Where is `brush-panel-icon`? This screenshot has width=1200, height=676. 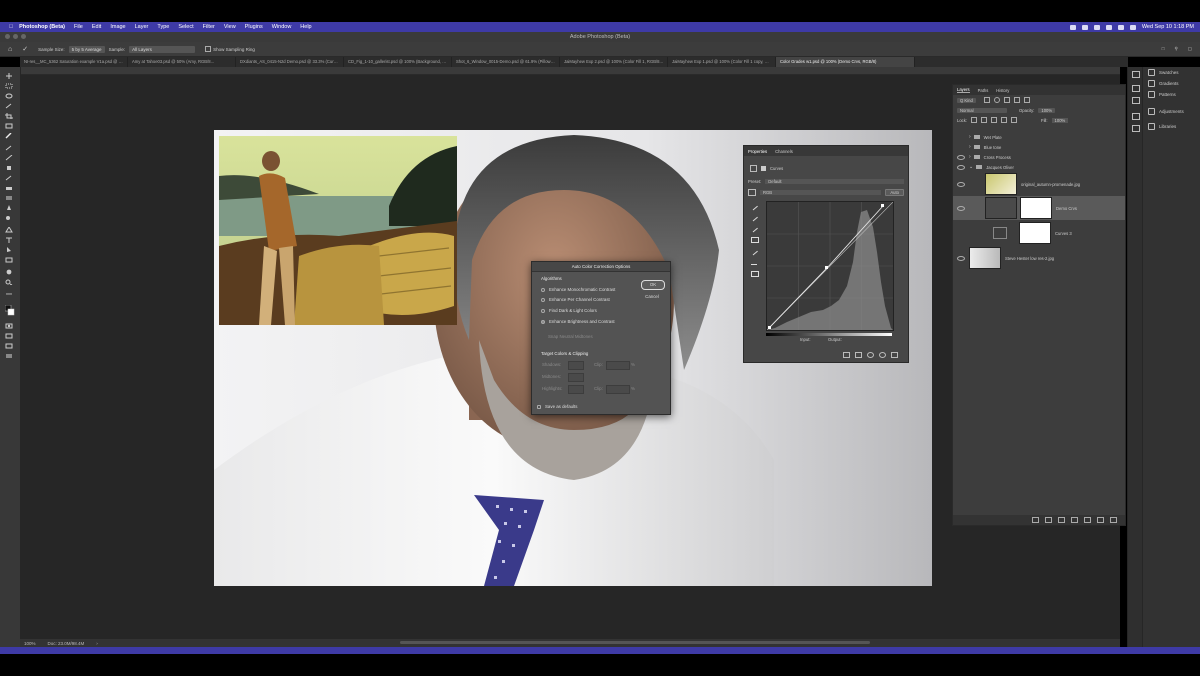 brush-panel-icon is located at coordinates (1136, 88).